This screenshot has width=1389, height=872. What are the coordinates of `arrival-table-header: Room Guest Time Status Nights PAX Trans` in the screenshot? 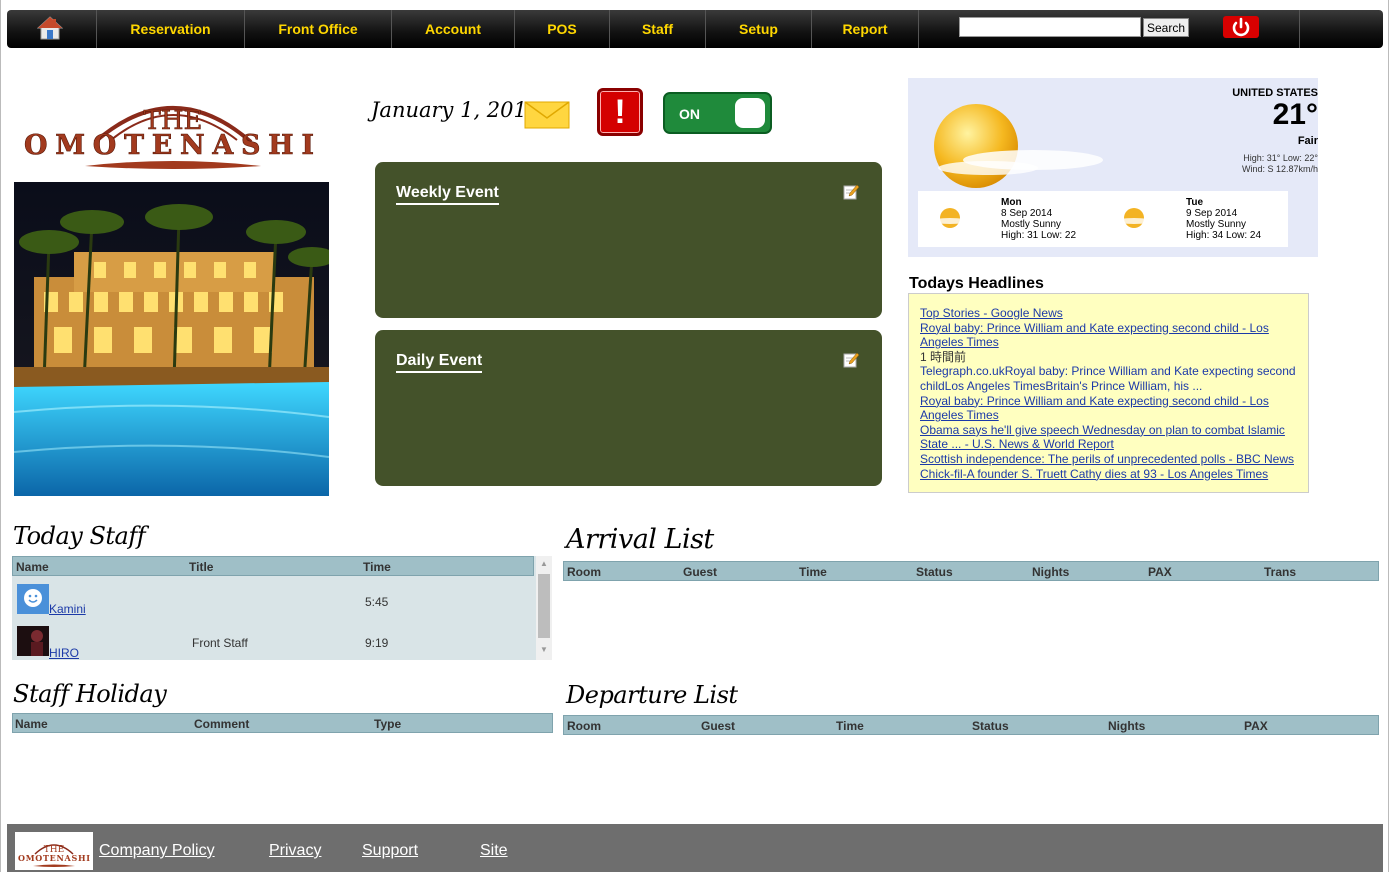 It's located at (971, 571).